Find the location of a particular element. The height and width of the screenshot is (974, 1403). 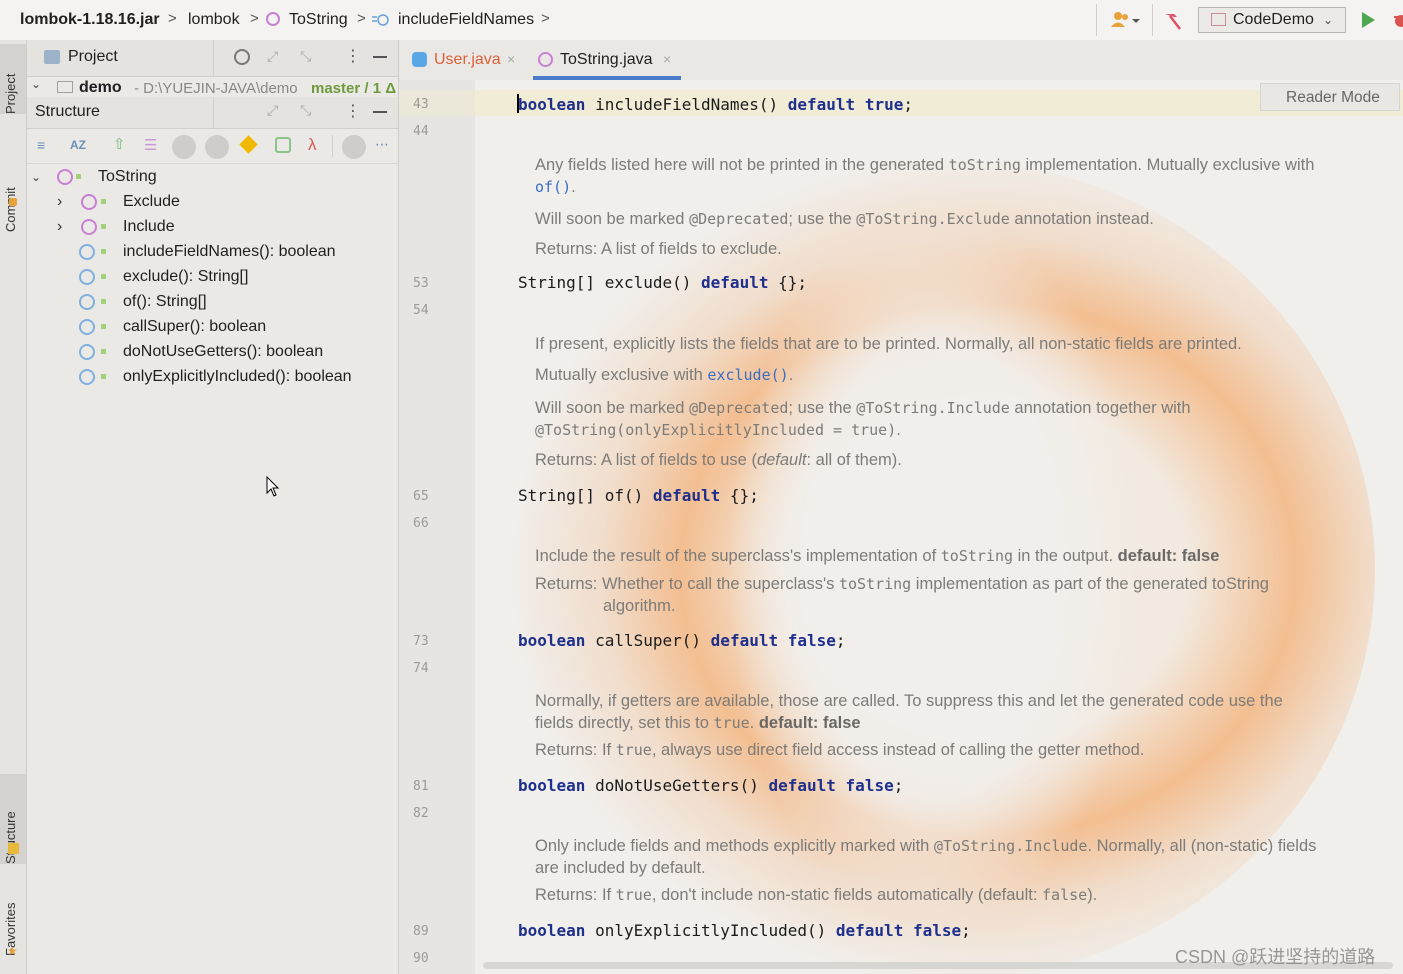

tree-node-tostring: ⌄ ToString is located at coordinates (212, 177).